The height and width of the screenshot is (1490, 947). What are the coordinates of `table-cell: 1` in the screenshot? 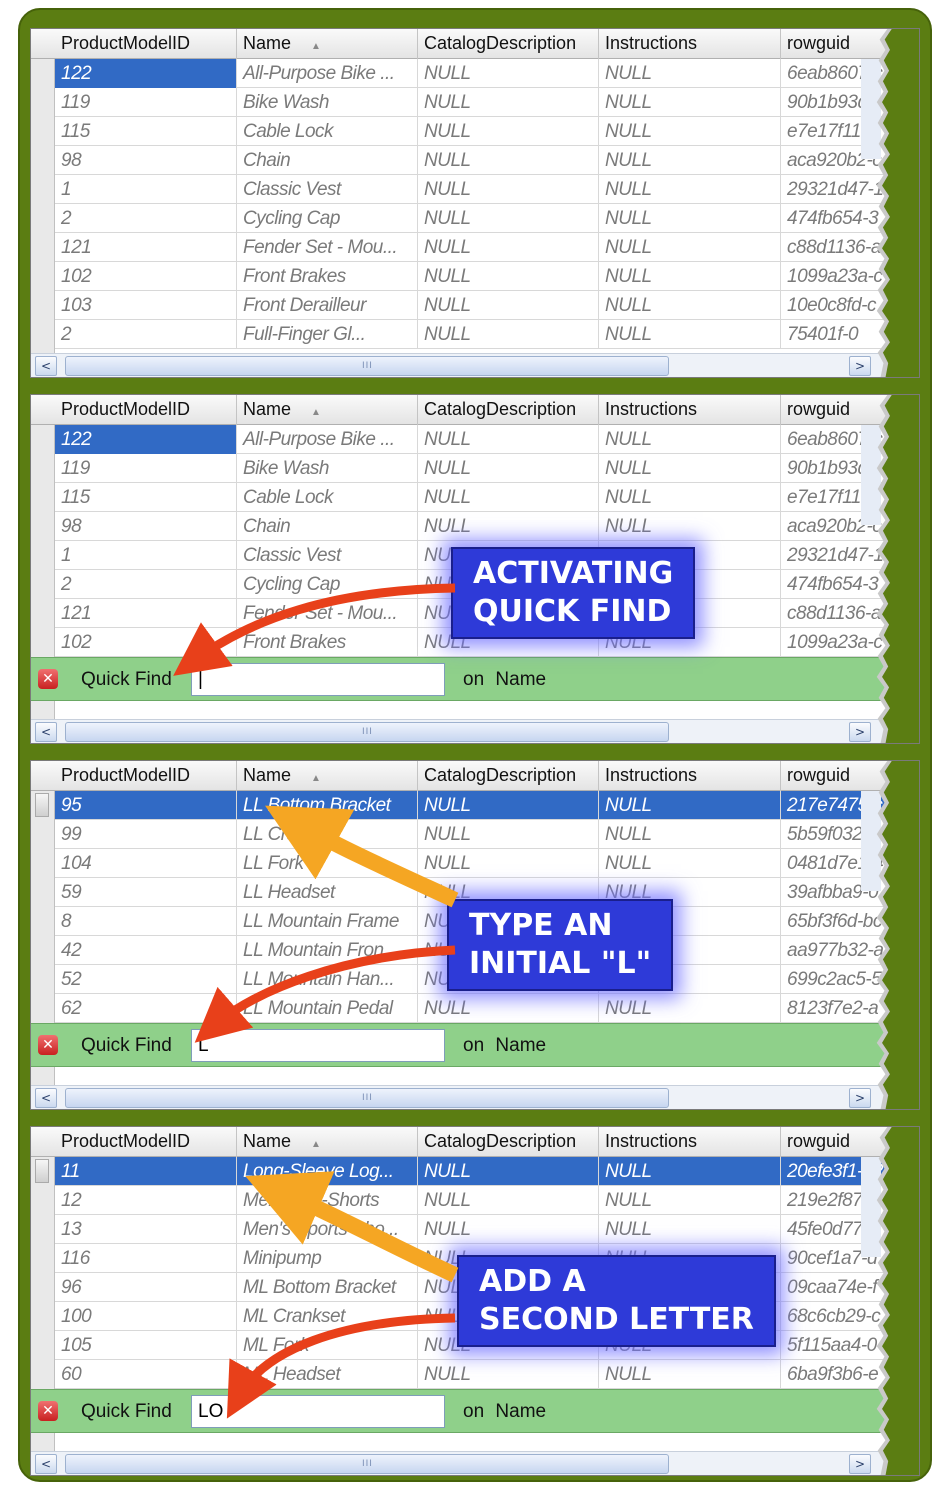 It's located at (146, 555).